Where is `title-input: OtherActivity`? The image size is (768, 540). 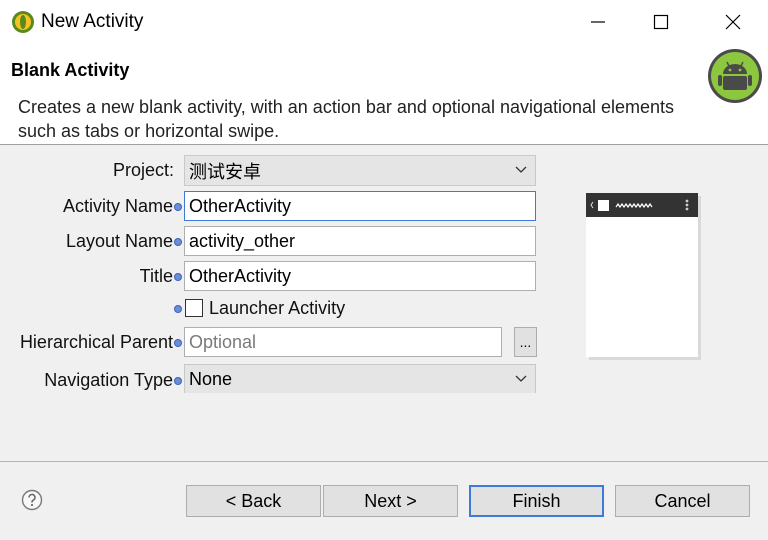
title-input: OtherActivity is located at coordinates (360, 276).